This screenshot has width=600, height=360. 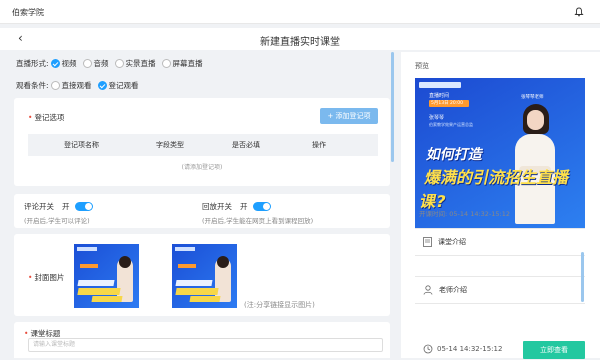 I want to click on cover-card: • 封面图片 (注:分享链接显示图片), so click(x=202, y=275).